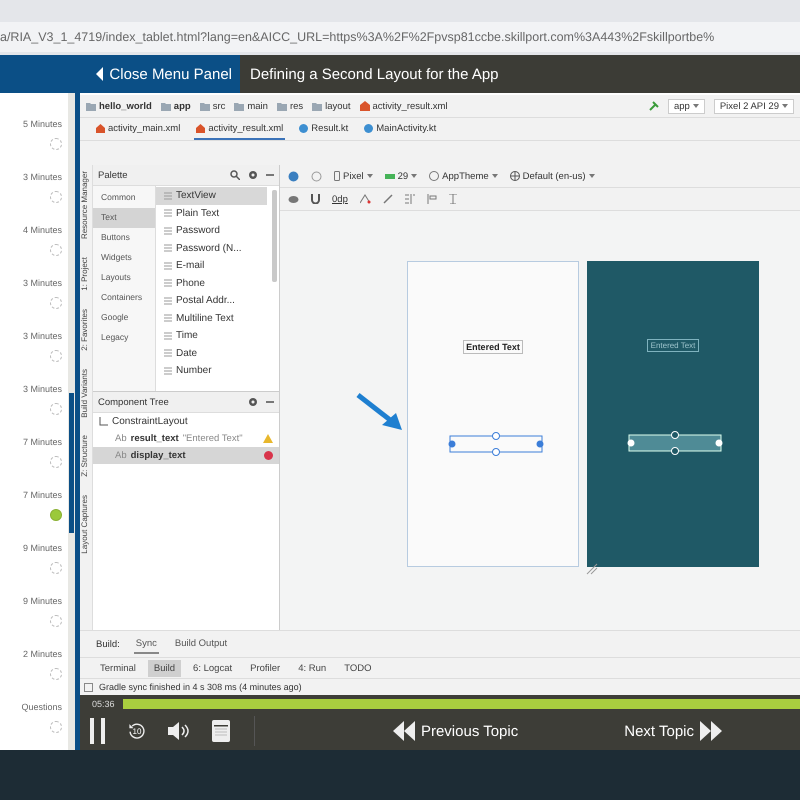 Image resolution: width=800 pixels, height=800 pixels. Describe the element at coordinates (124, 318) in the screenshot. I see `palette-category: Google` at that location.